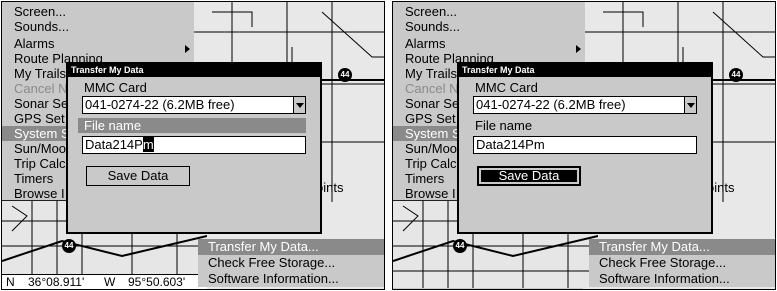 This screenshot has width=777, height=291. I want to click on position-status-bar: N 36°08.911' W 95°50.603', so click(104, 281).